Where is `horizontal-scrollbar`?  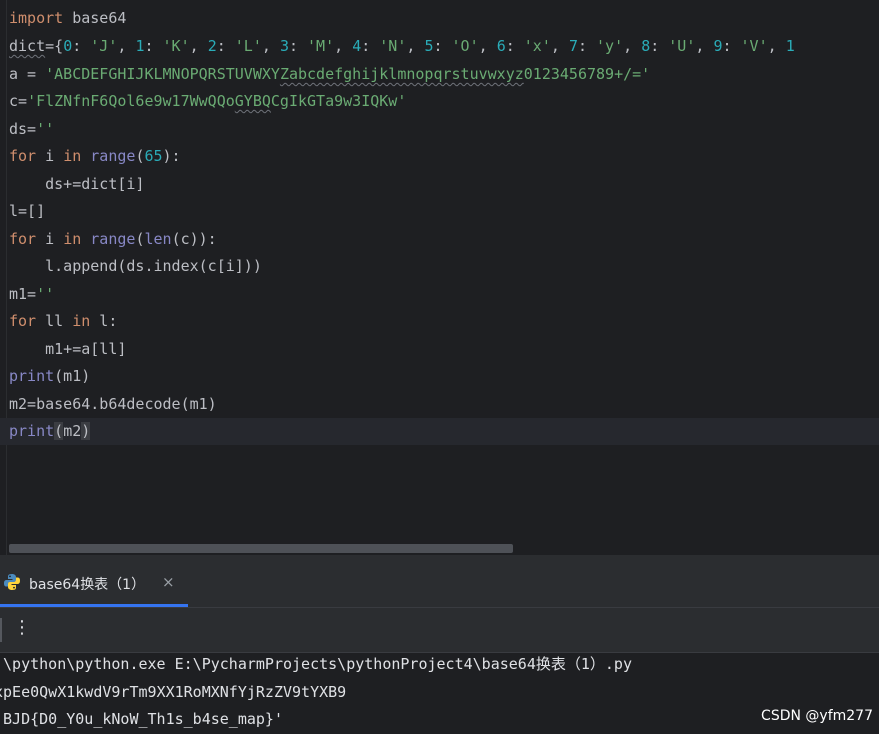 horizontal-scrollbar is located at coordinates (439, 547).